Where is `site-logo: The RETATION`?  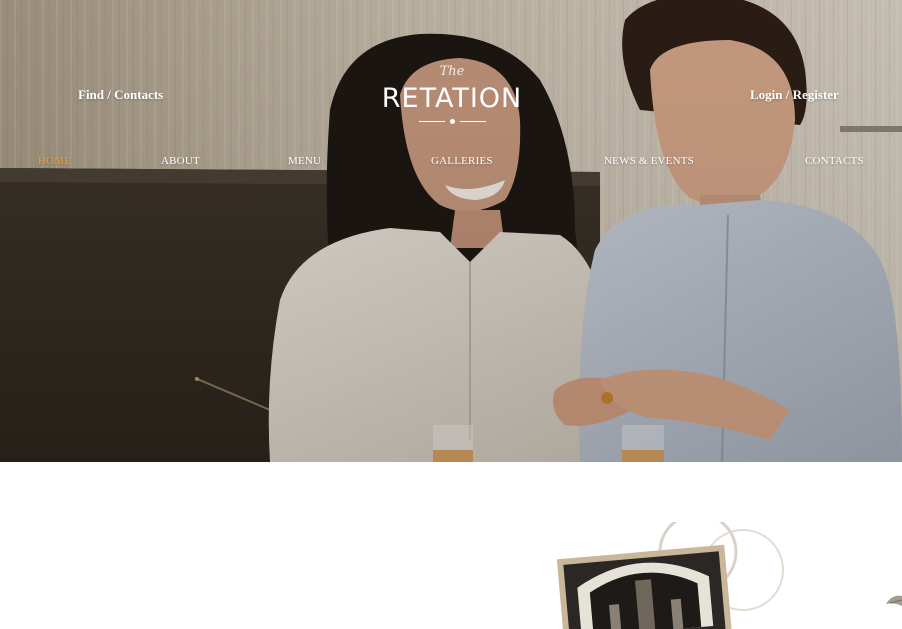 site-logo: The RETATION is located at coordinates (452, 96).